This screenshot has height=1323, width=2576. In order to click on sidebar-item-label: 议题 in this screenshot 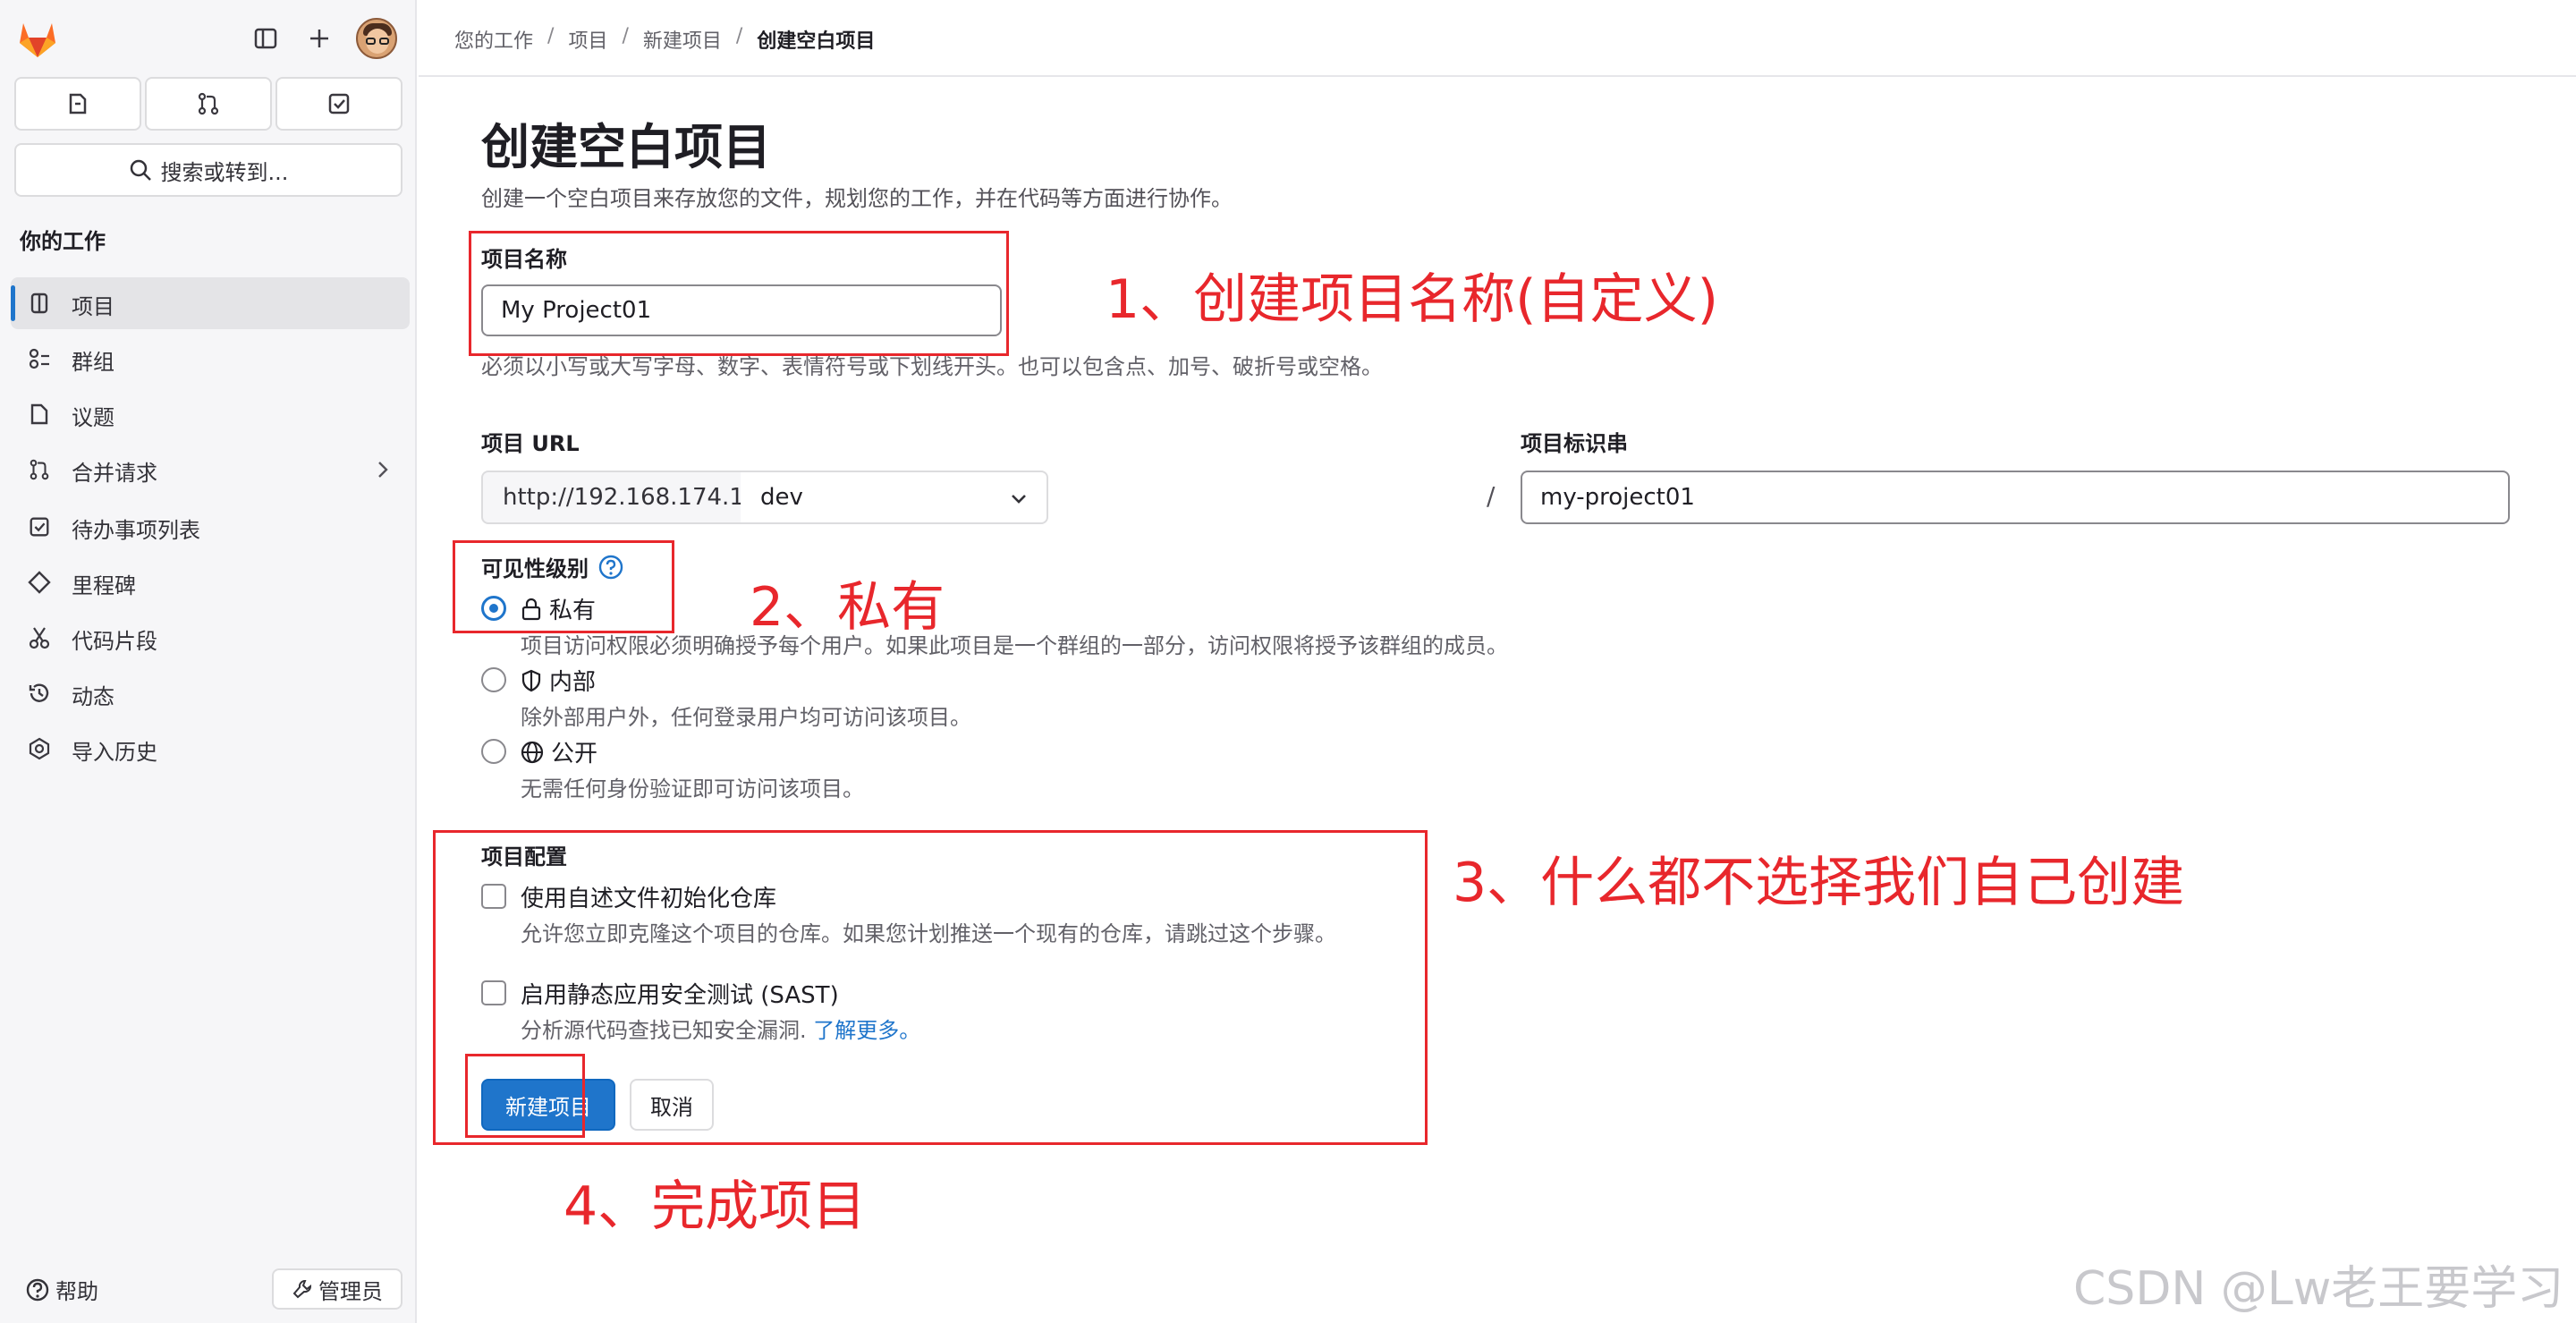, I will do `click(93, 417)`.